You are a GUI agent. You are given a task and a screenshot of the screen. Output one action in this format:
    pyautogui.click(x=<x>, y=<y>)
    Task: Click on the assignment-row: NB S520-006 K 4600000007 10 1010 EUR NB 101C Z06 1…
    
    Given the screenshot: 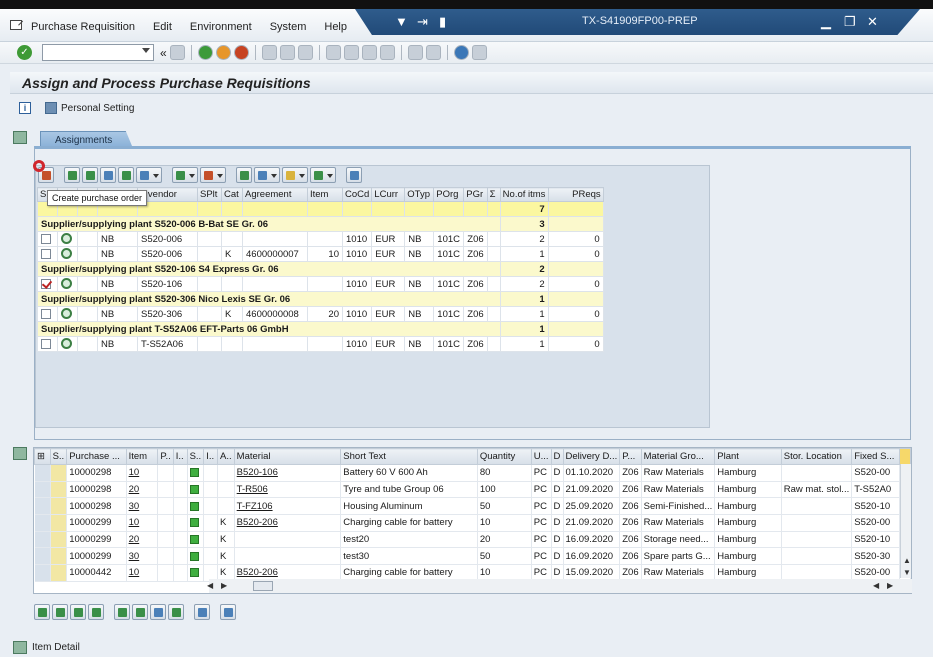 What is the action you would take?
    pyautogui.click(x=320, y=254)
    